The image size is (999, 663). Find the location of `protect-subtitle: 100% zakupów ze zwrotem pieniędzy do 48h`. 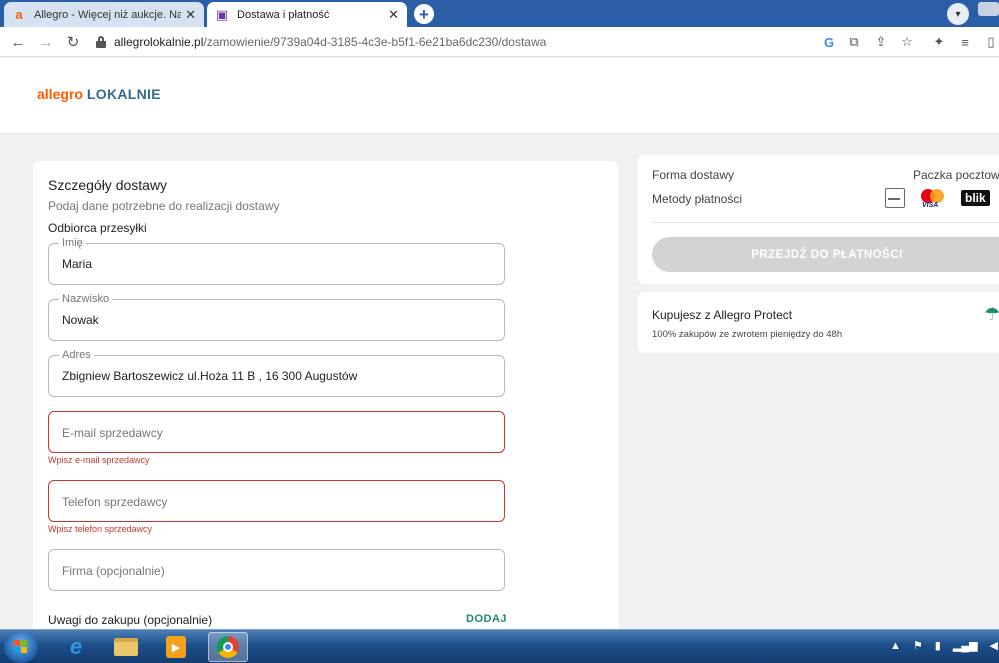

protect-subtitle: 100% zakupów ze zwrotem pieniędzy do 48h is located at coordinates (747, 334).